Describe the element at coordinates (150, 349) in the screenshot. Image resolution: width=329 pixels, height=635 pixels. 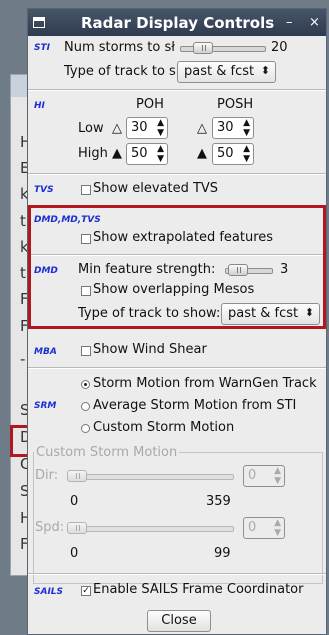
I see `show-wind-shear-label: Show Wind Shear` at that location.